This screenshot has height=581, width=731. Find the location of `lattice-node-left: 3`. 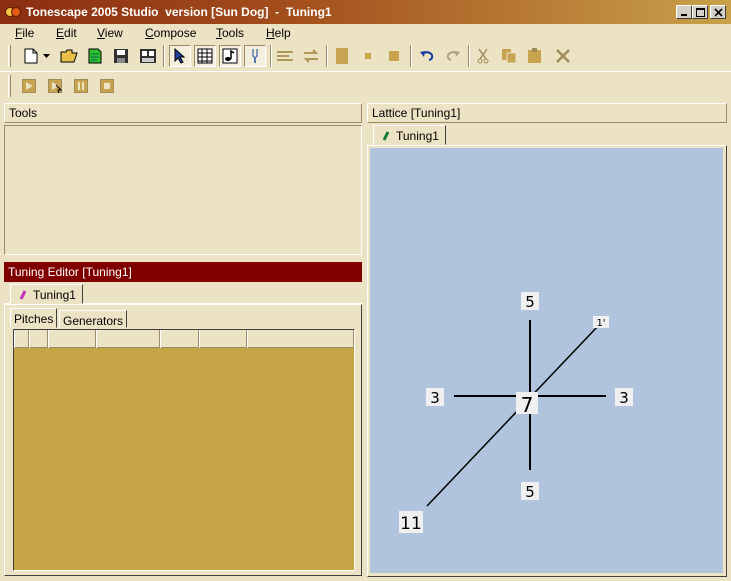

lattice-node-left: 3 is located at coordinates (435, 397).